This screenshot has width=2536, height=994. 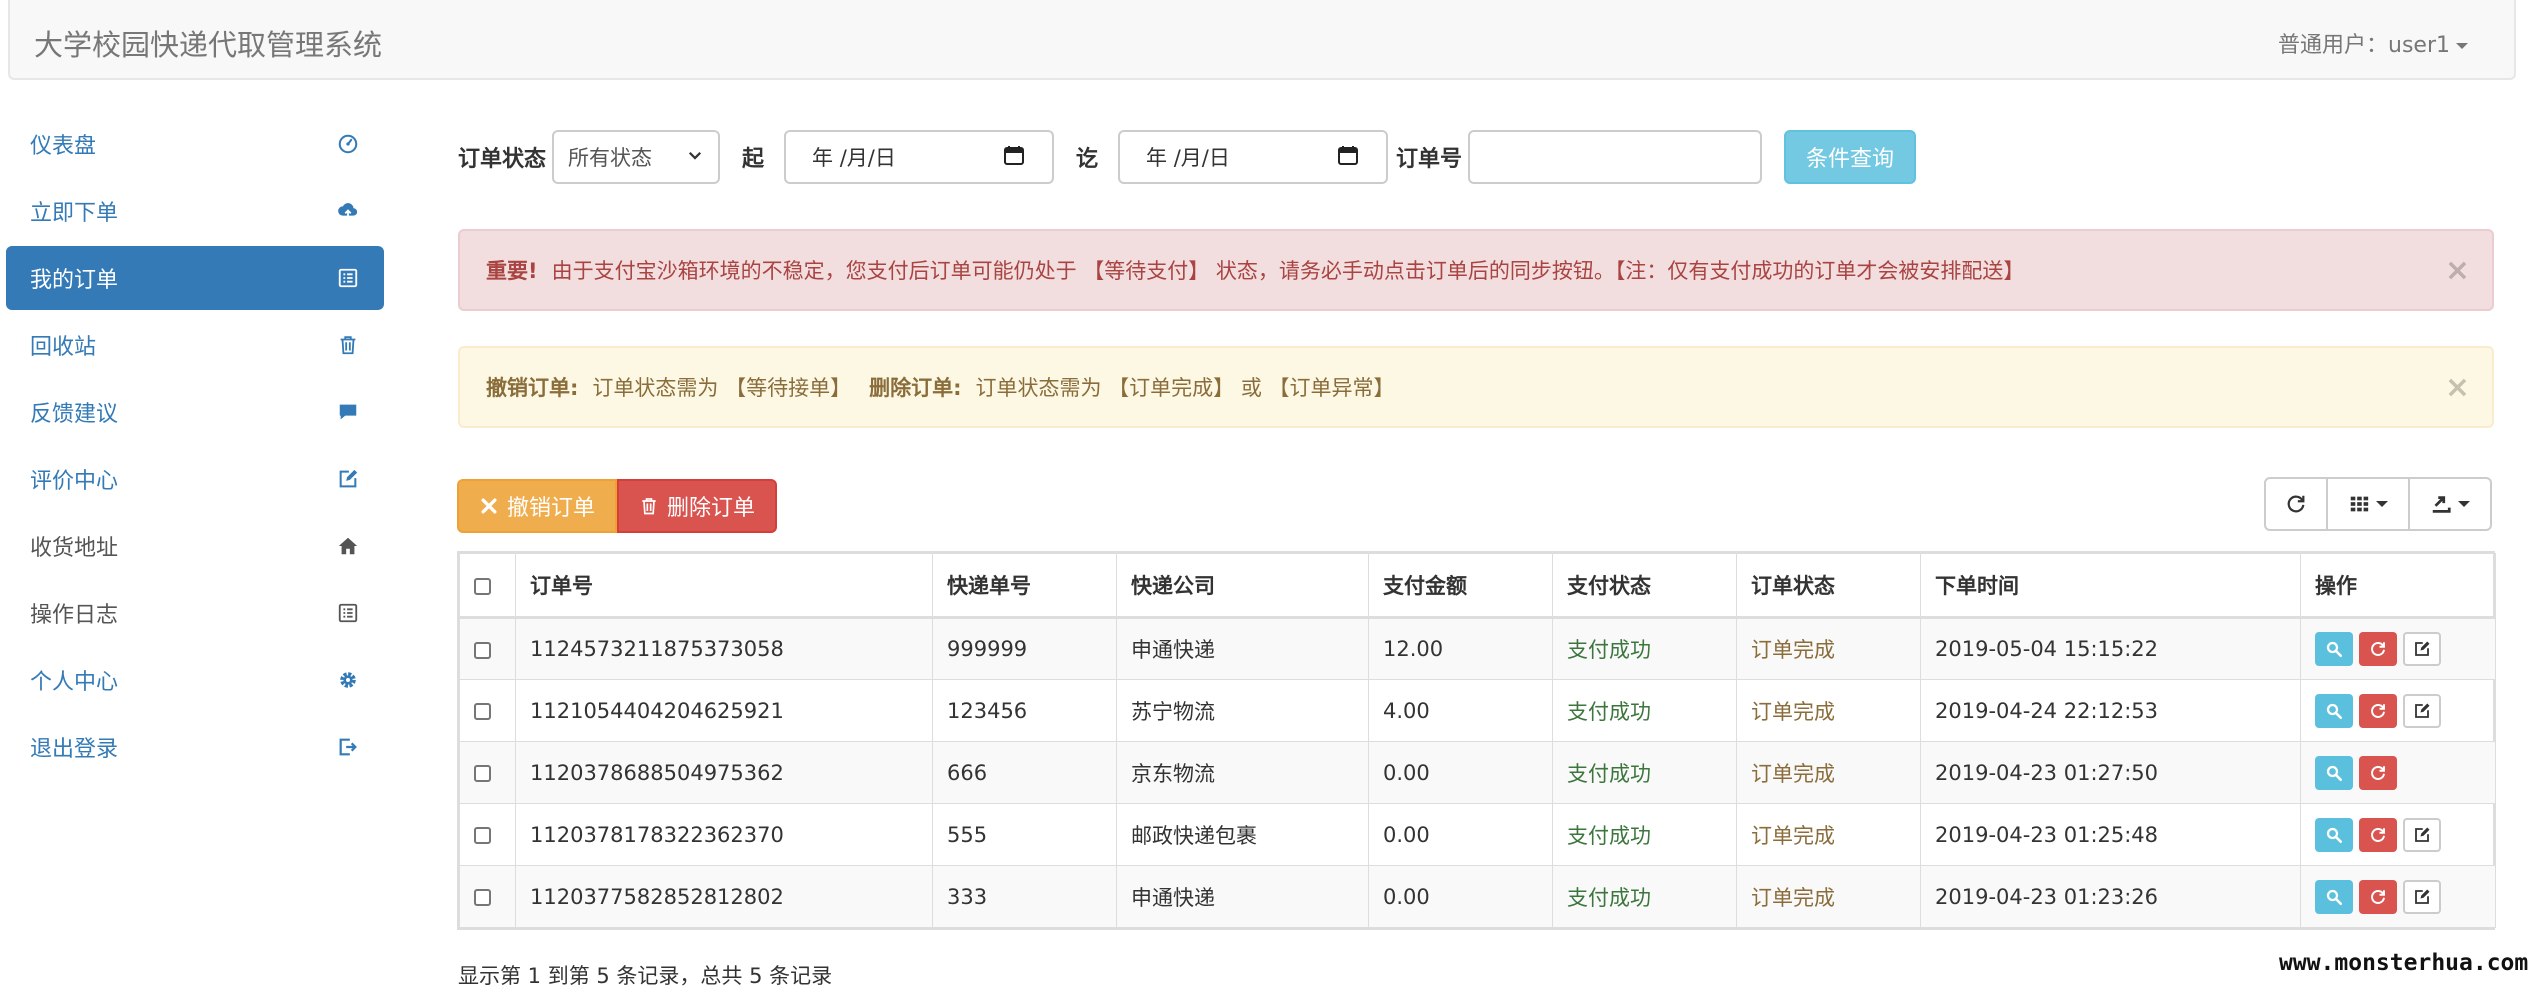 What do you see at coordinates (1242, 586) in the screenshot?
I see `column-header: 快递公司` at bounding box center [1242, 586].